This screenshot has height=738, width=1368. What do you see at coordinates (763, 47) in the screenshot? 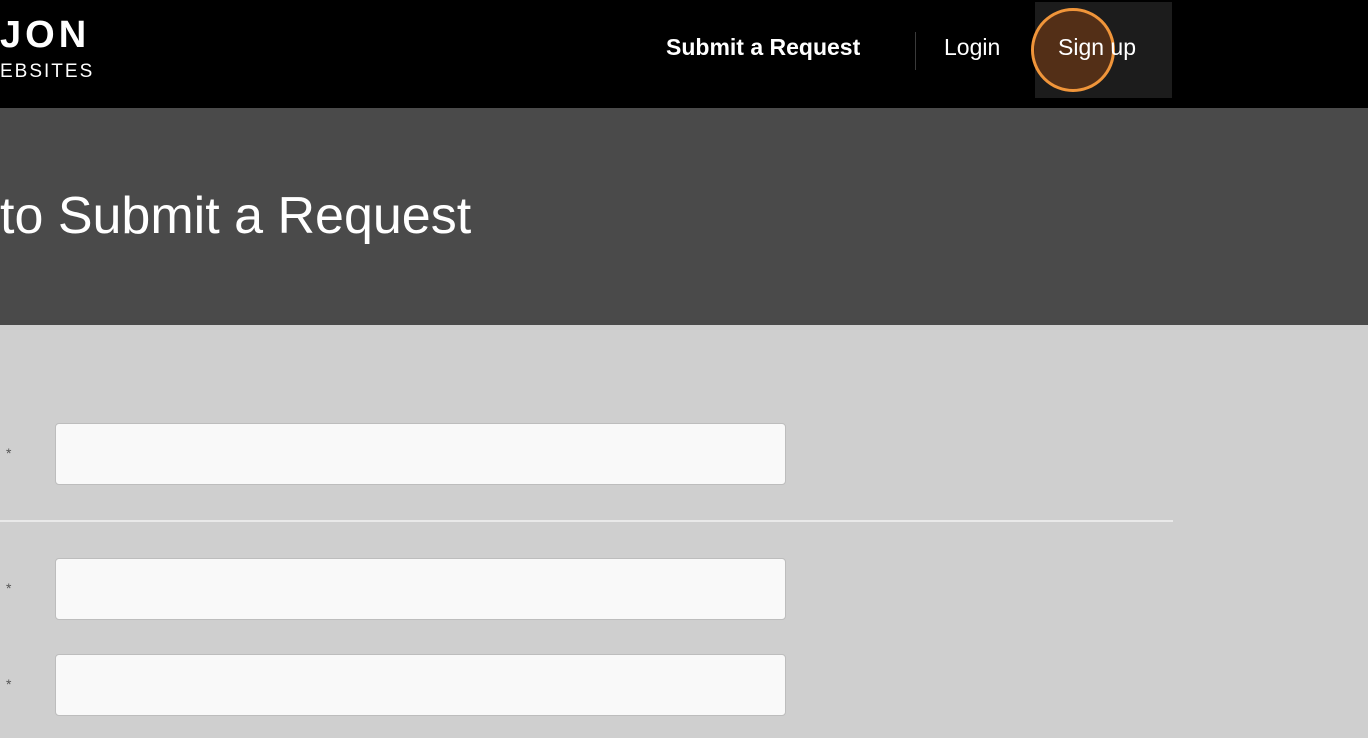
I see `nav-submit-request-link: Submit a Request` at bounding box center [763, 47].